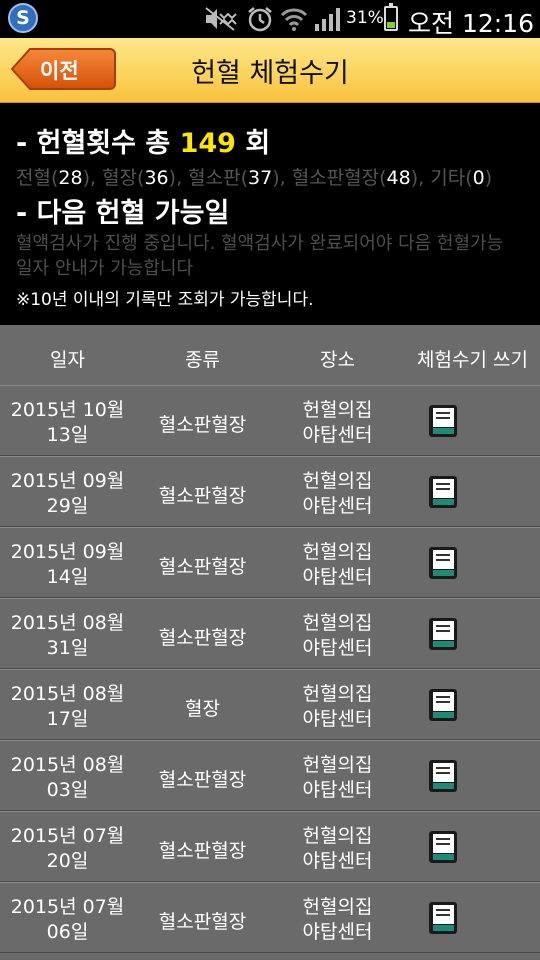 The height and width of the screenshot is (960, 540). What do you see at coordinates (23, 18) in the screenshot?
I see `app-s-icon: S` at bounding box center [23, 18].